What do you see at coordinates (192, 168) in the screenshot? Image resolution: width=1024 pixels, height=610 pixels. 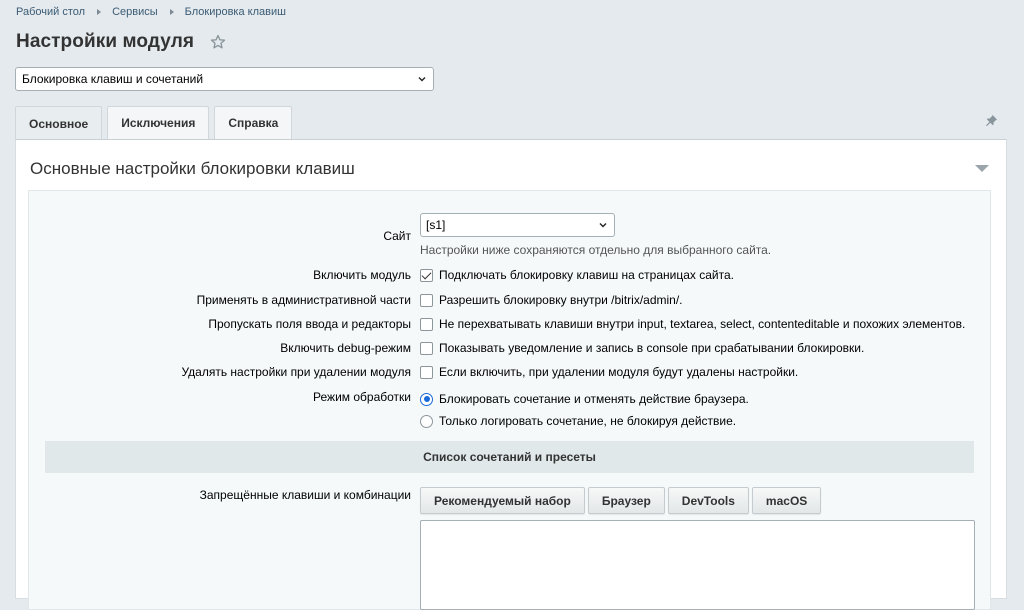 I see `section-title: Основные настройки блокировки клавиш` at bounding box center [192, 168].